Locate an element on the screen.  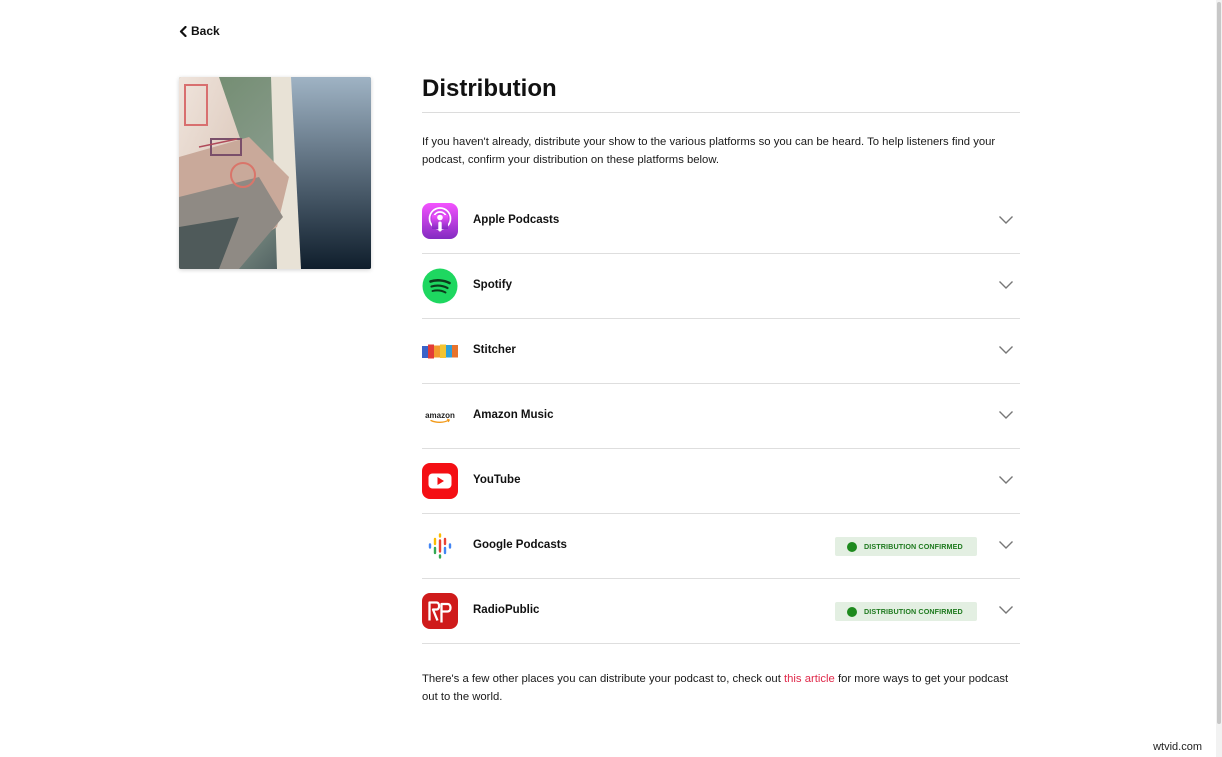
page-title: Distribution is located at coordinates (489, 88).